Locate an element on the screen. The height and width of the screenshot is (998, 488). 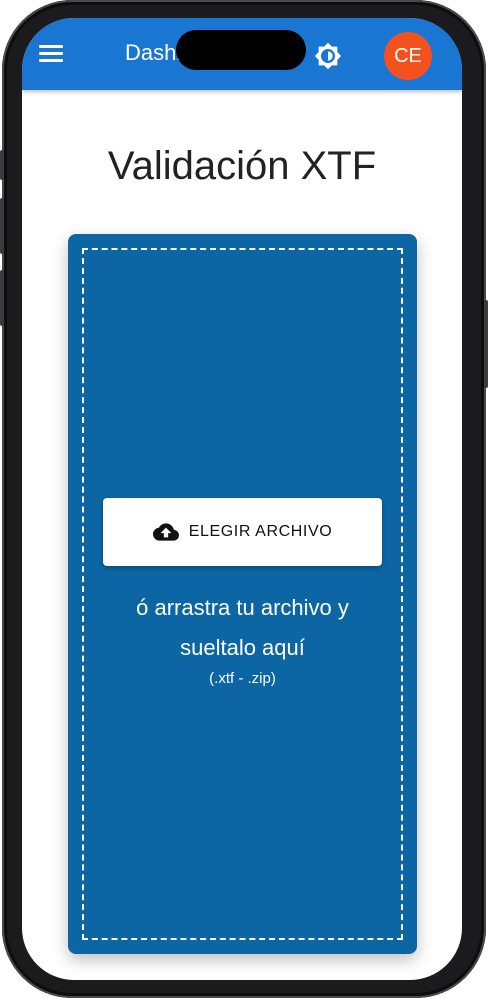
brightness-icon is located at coordinates (328, 56).